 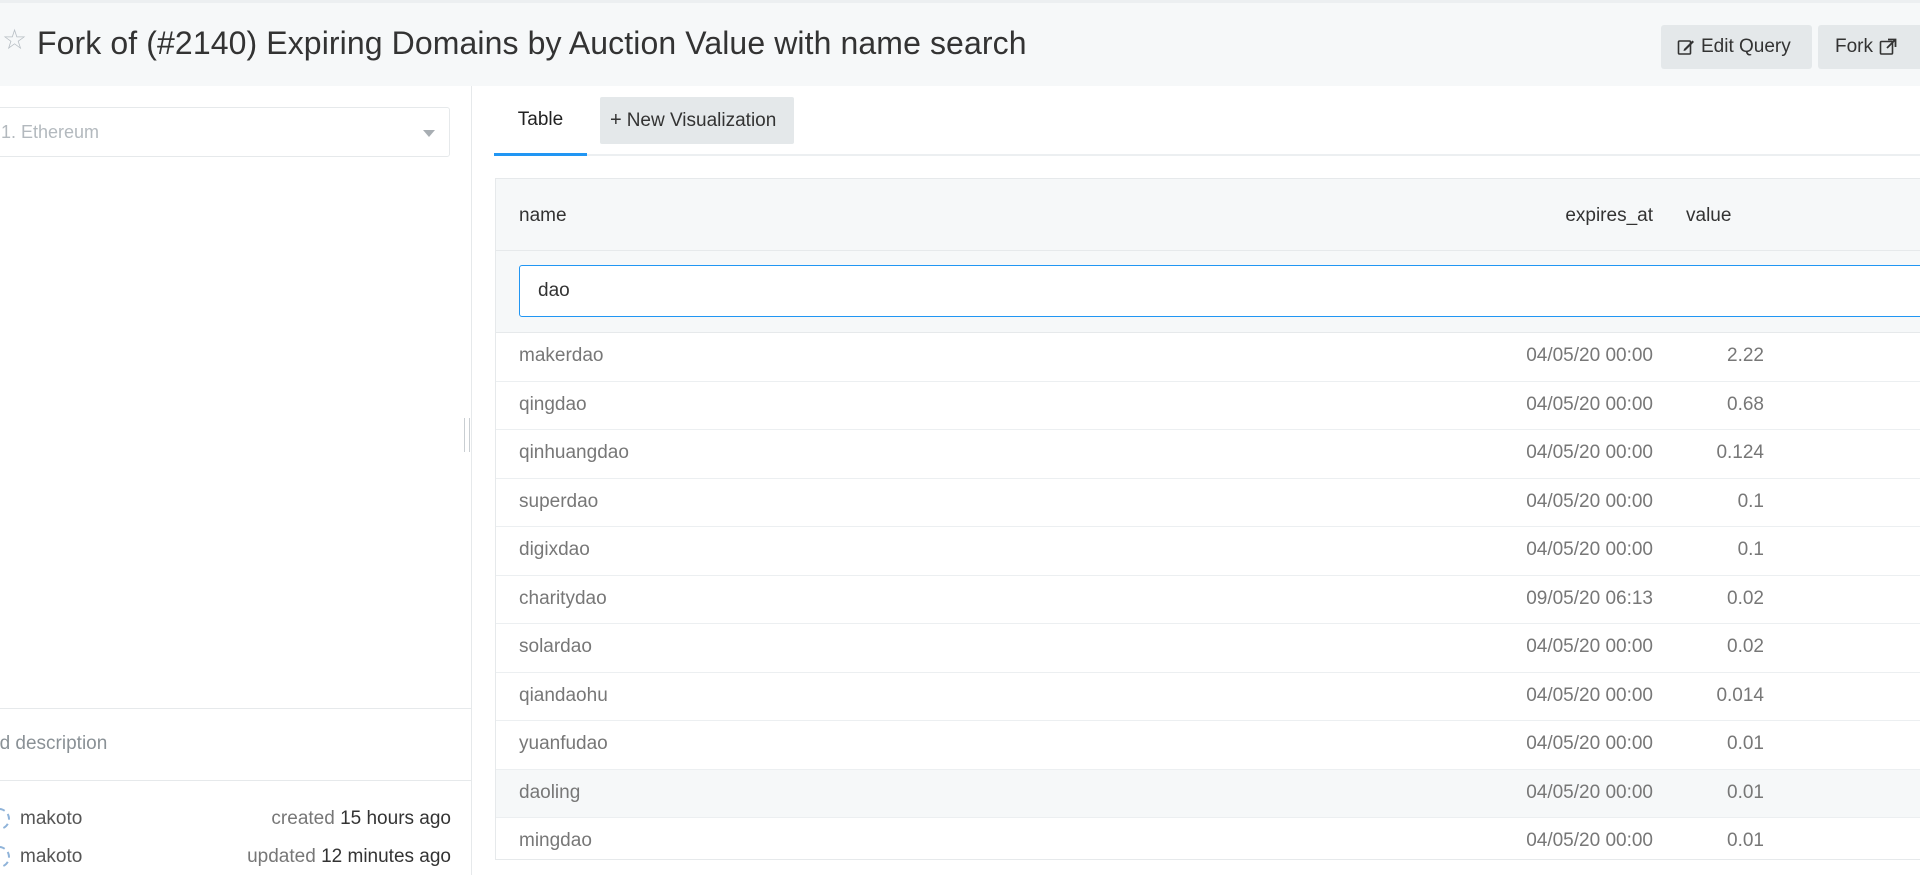 I want to click on data-source-select: 1. Ethereum, so click(x=225, y=132).